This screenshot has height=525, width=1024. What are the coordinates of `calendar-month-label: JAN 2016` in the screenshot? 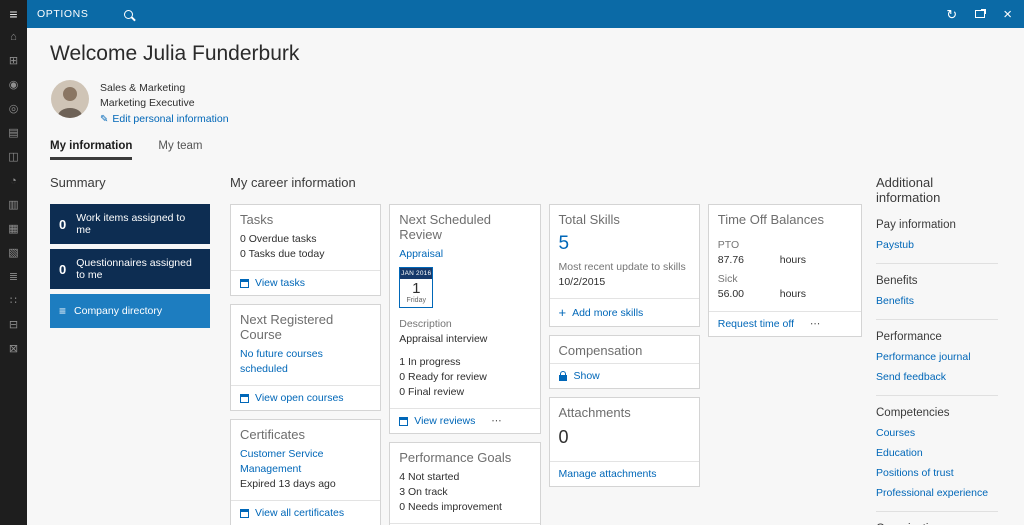 It's located at (416, 273).